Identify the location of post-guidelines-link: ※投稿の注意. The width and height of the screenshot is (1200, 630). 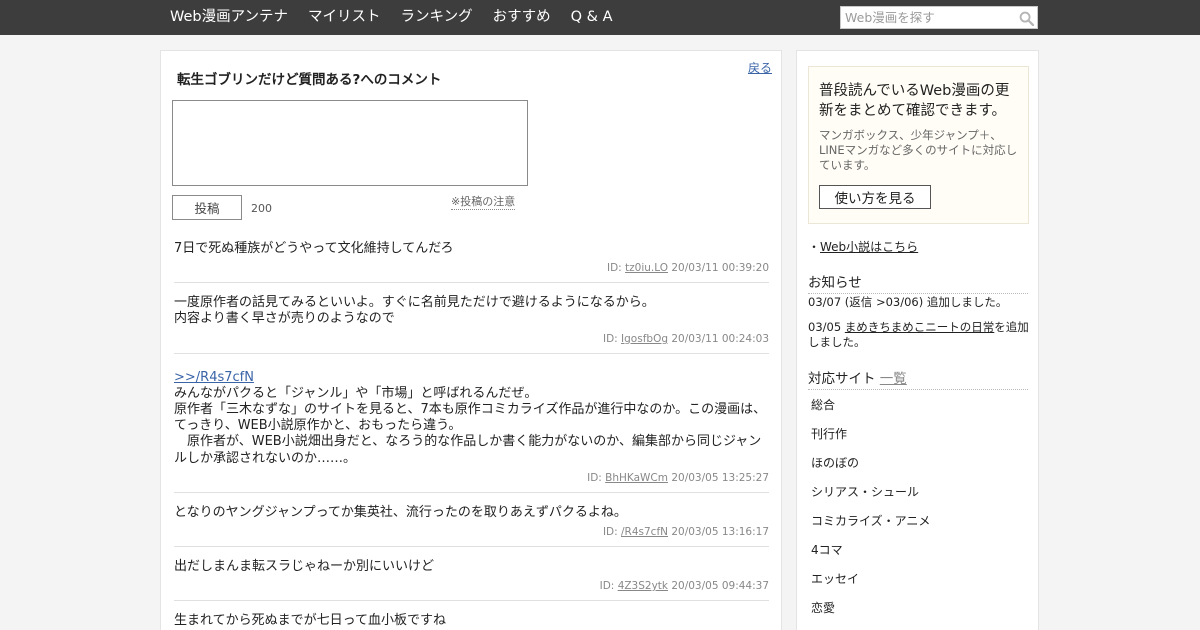
(483, 202).